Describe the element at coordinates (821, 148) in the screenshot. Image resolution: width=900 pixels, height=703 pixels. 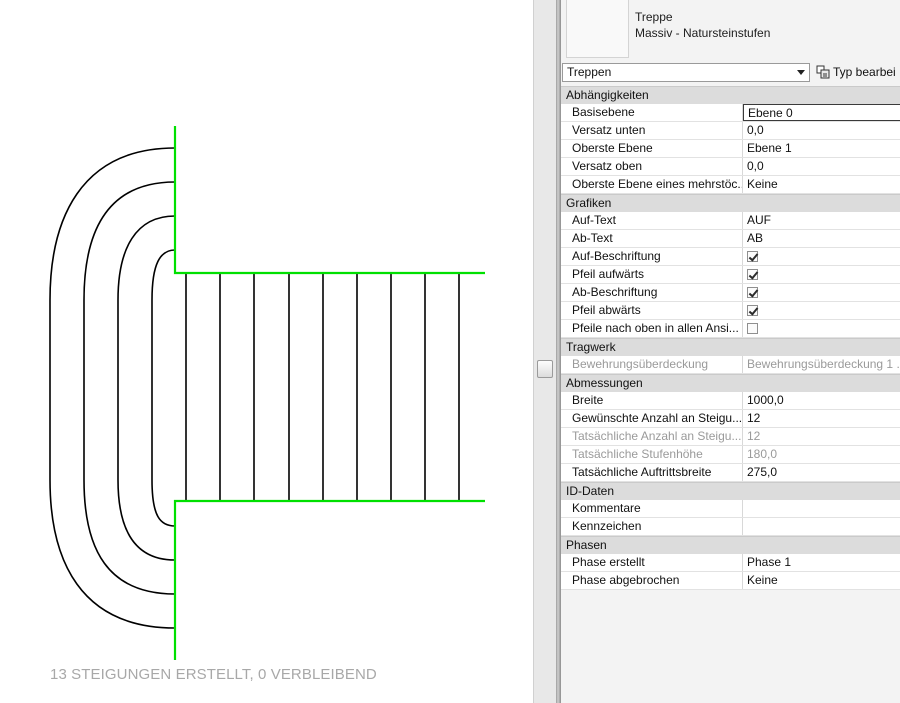
I see `property-value: Ebene 1` at that location.